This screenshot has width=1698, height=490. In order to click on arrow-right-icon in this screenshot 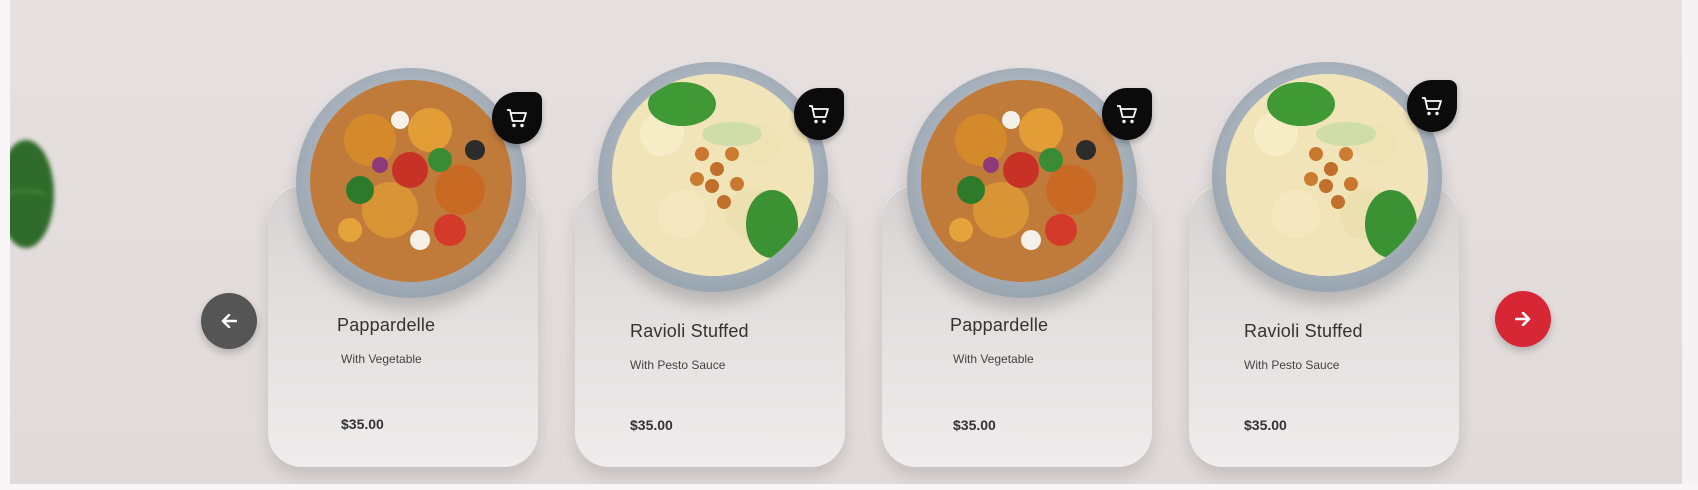, I will do `click(1523, 319)`.